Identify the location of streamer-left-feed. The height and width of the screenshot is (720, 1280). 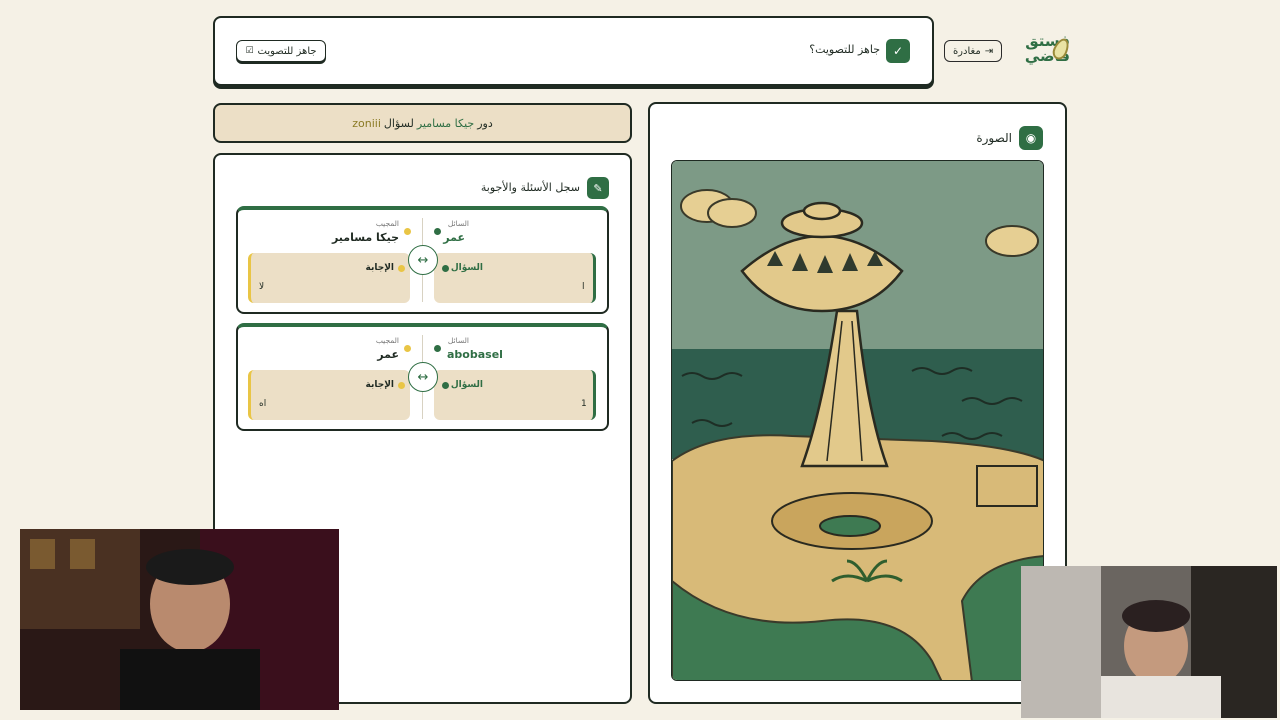
(179, 619).